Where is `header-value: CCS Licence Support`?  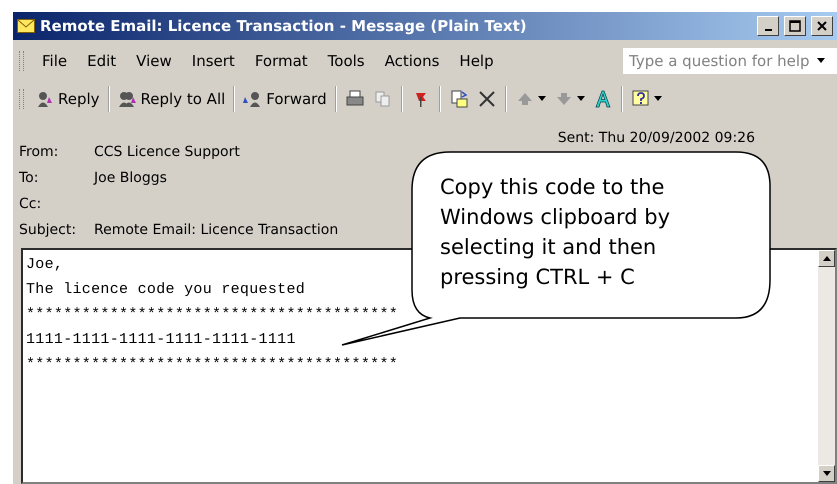
header-value: CCS Licence Support is located at coordinates (167, 152).